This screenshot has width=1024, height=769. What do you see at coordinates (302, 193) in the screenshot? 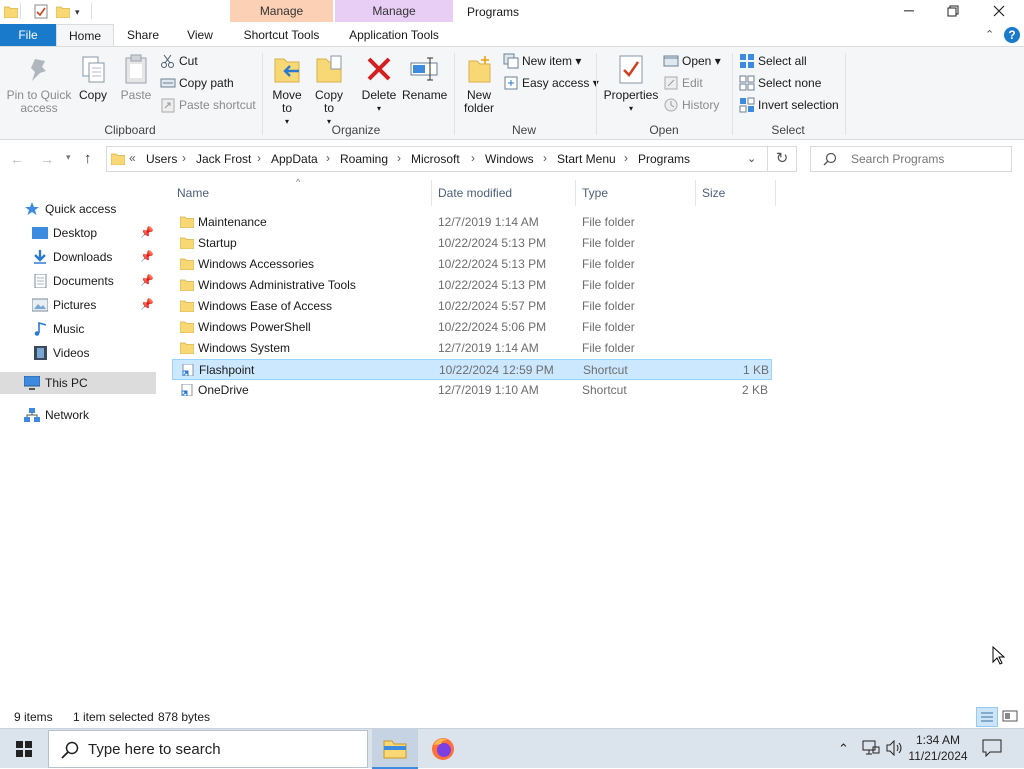
I see `column-header-name: Name` at bounding box center [302, 193].